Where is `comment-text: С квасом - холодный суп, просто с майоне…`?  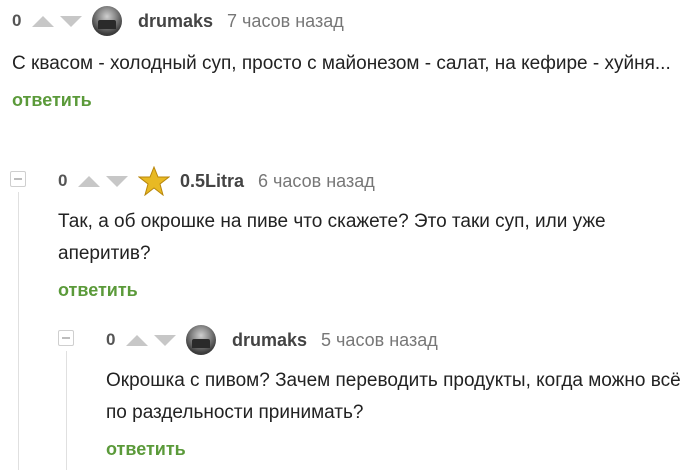
comment-text: С квасом - холодный суп, просто с майоне… is located at coordinates (341, 63).